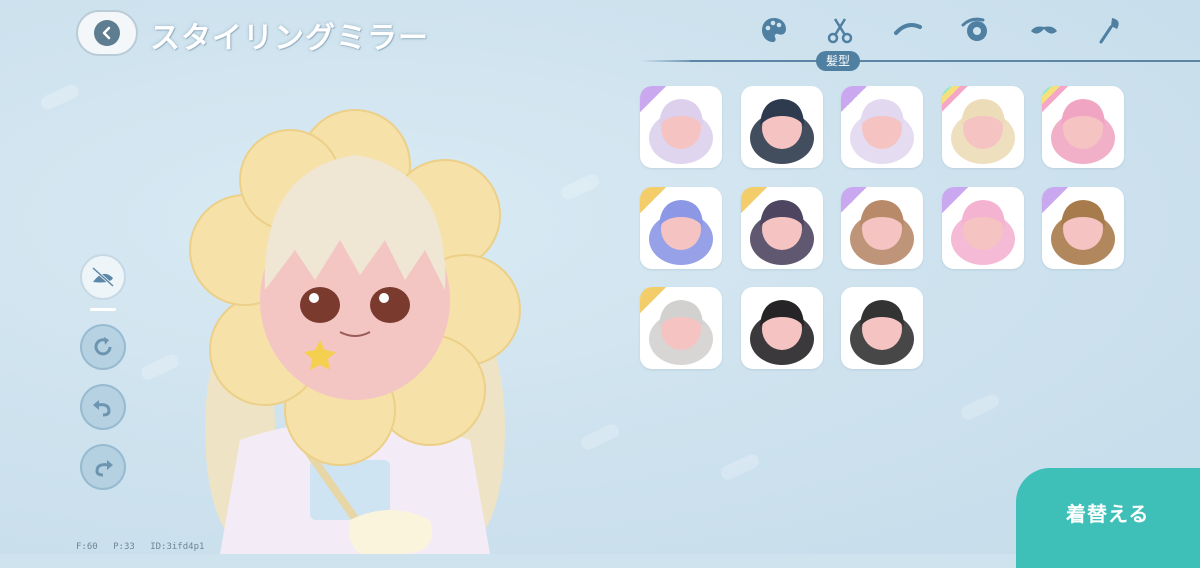 This screenshot has width=1200, height=568. Describe the element at coordinates (1083, 127) in the screenshot. I see `hairstyle-item-pink-shaggy` at that location.